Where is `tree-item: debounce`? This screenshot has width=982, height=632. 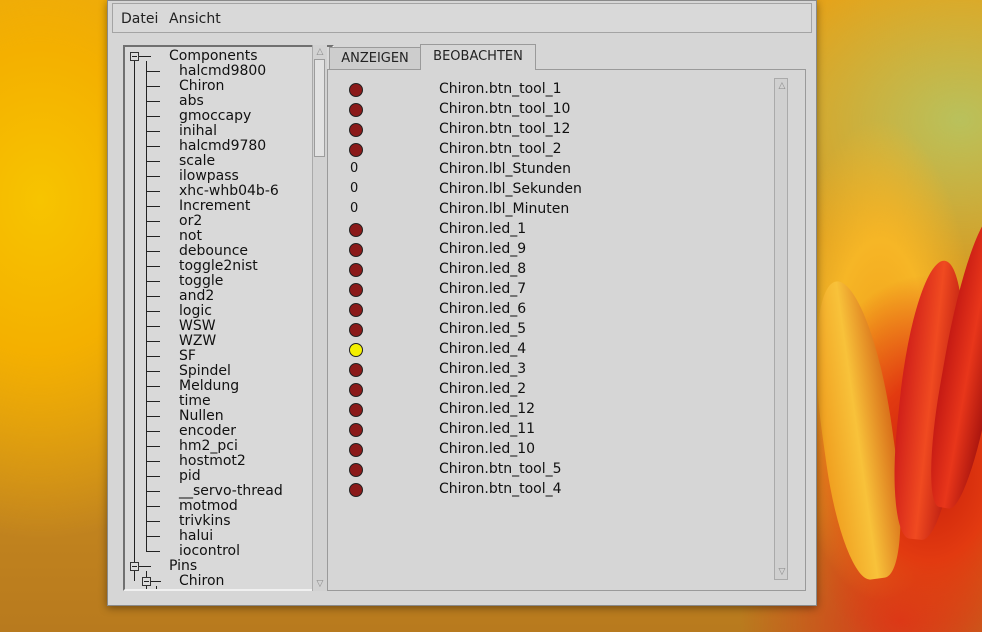
tree-item: debounce is located at coordinates (213, 251).